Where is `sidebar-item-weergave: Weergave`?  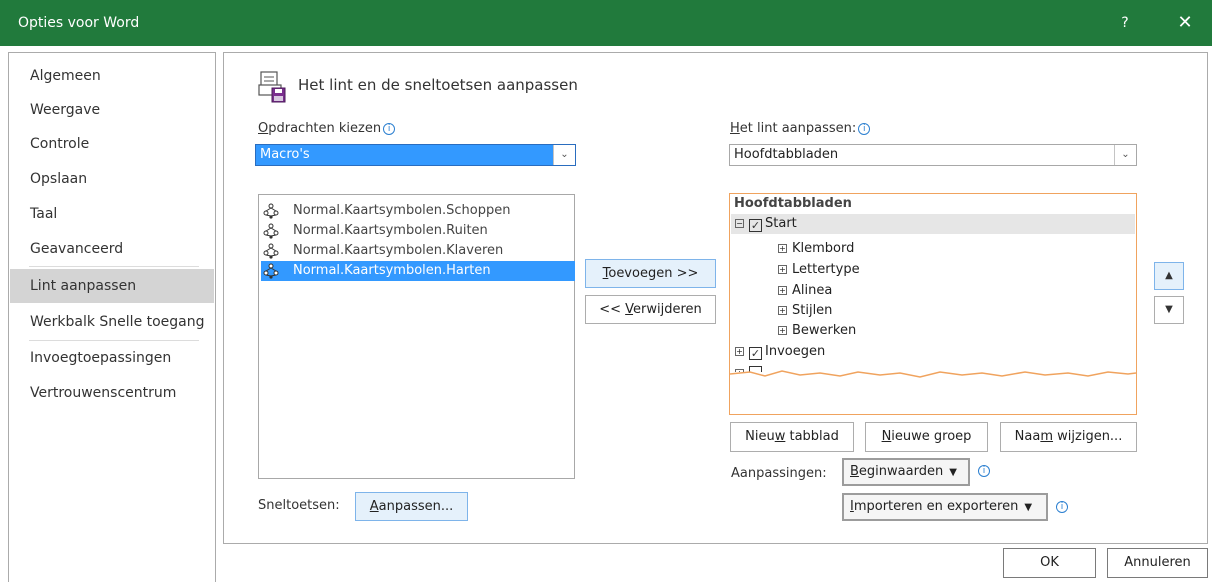
sidebar-item-weergave: Weergave is located at coordinates (112, 110).